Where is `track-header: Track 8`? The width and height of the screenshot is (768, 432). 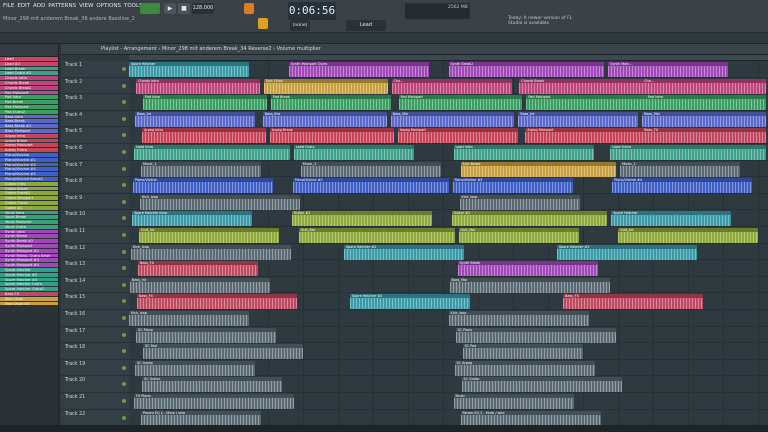
track-header: Track 8 is located at coordinates (95, 185).